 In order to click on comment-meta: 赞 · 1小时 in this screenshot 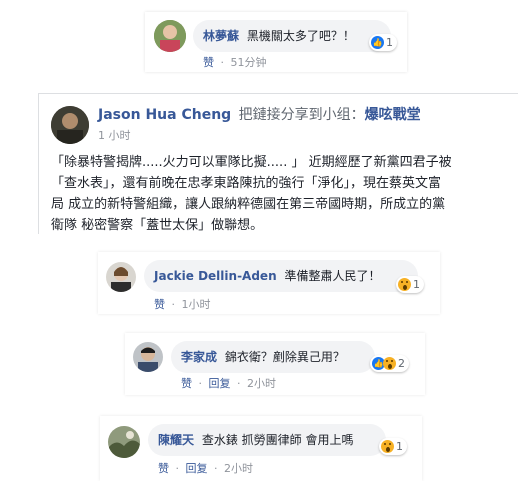, I will do `click(182, 304)`.